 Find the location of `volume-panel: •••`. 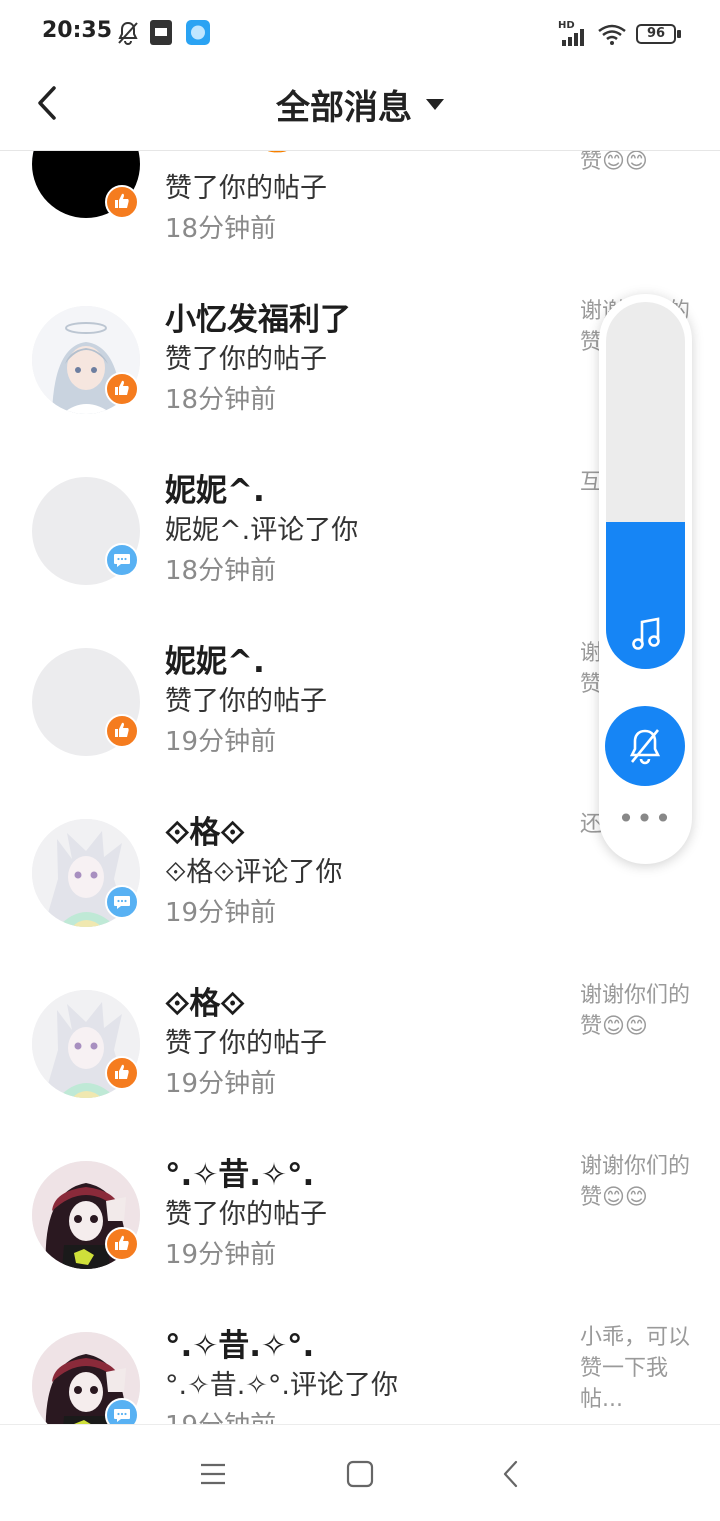

volume-panel: ••• is located at coordinates (645, 579).